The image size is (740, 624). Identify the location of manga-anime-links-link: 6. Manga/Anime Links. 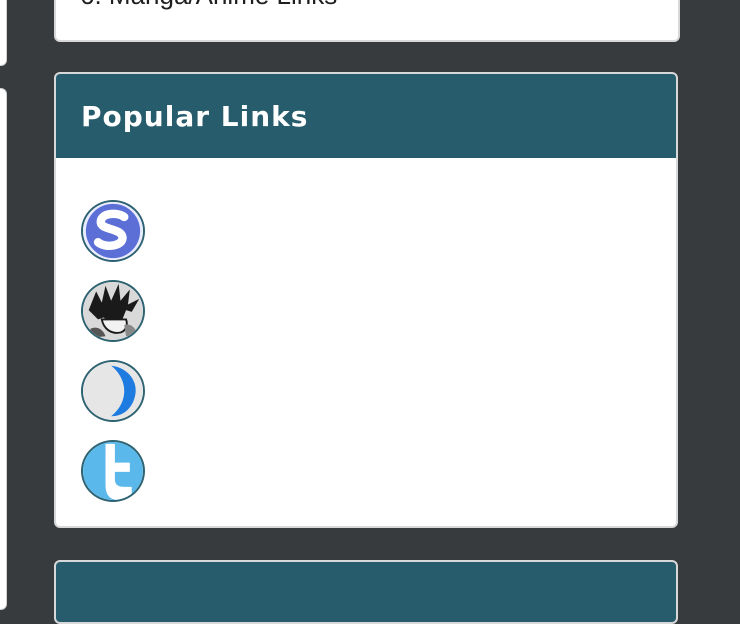
(208, 5).